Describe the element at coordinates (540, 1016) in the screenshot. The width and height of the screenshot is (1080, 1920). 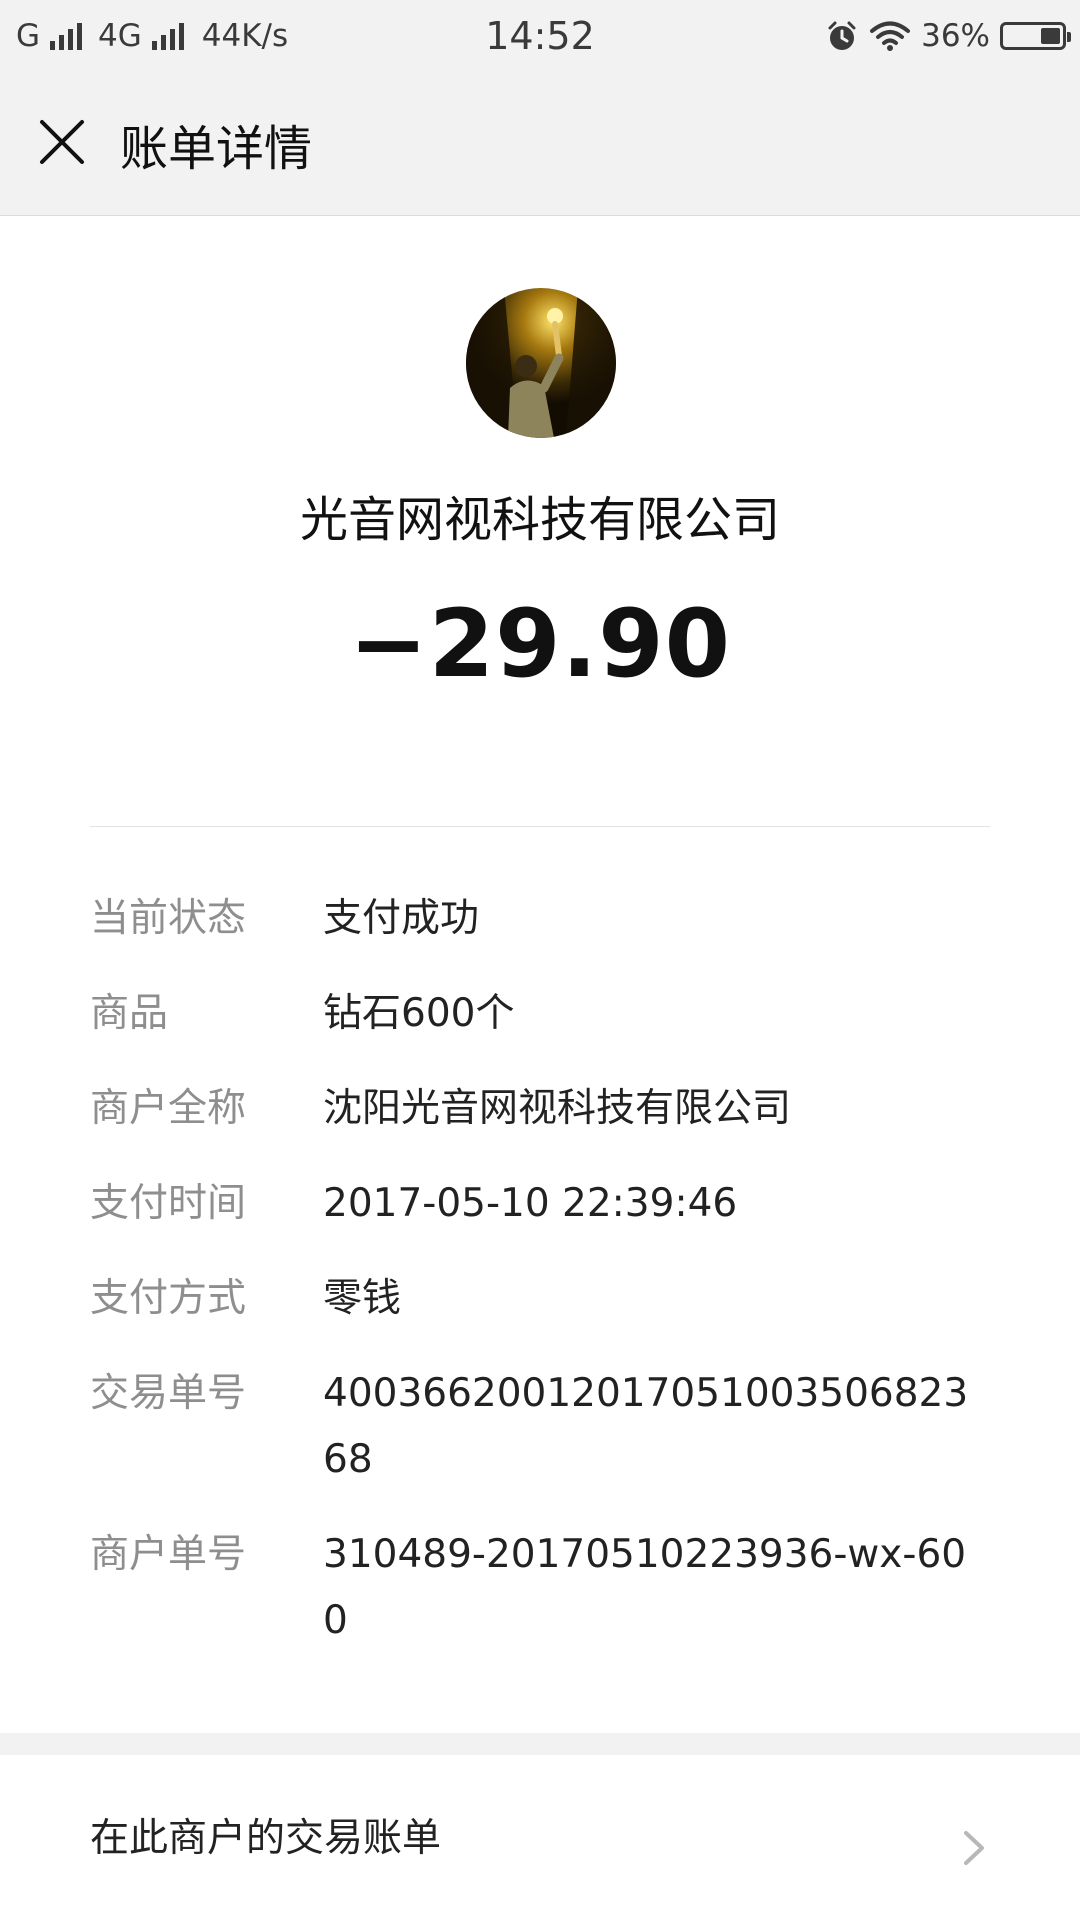
I see `detail-row-product: 商品 钻石600个` at that location.